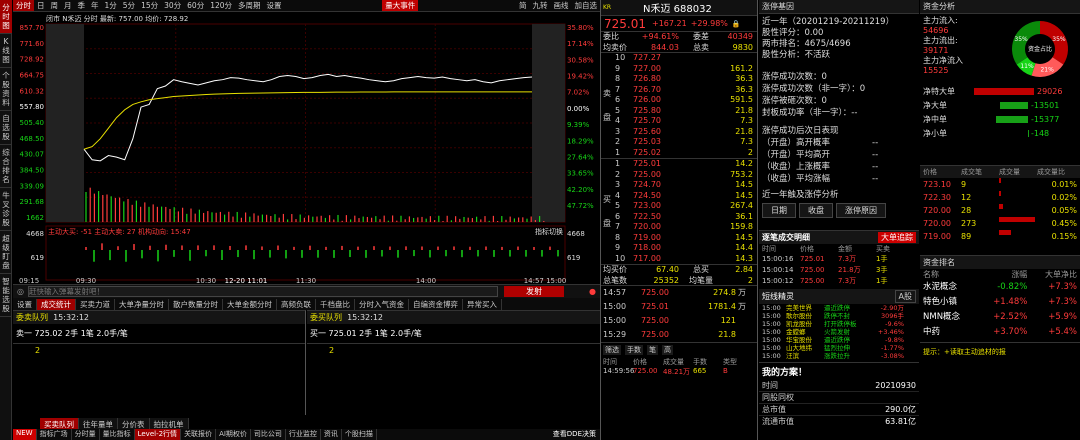  What do you see at coordinates (839, 421) in the screenshot?
I see `plan-row: 流通市值 63.81亿` at bounding box center [839, 421].